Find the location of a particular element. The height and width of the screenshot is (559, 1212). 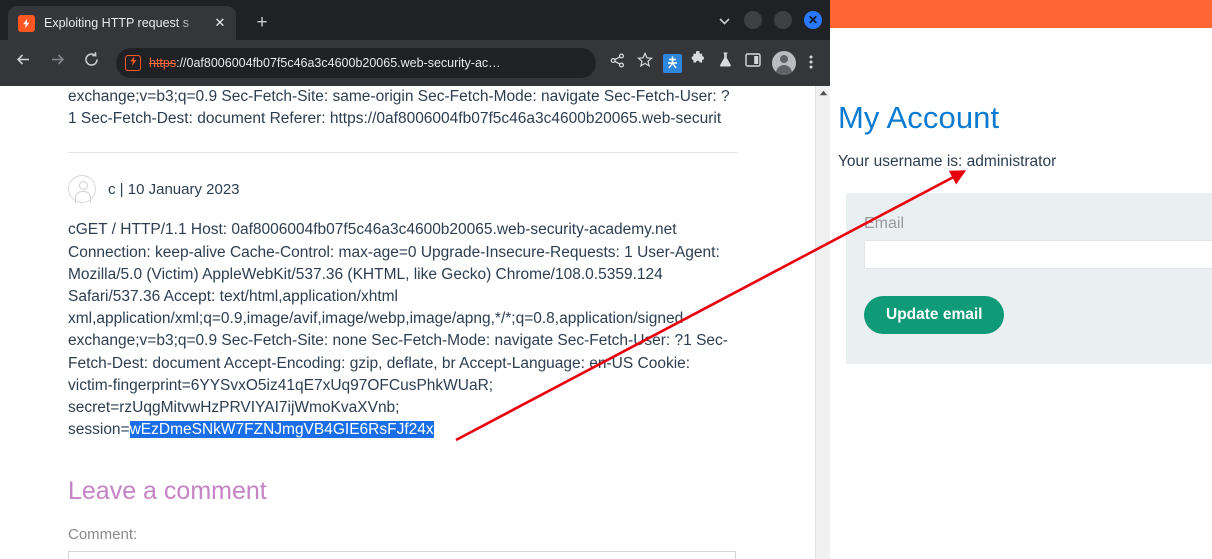

email-field is located at coordinates (1038, 254).